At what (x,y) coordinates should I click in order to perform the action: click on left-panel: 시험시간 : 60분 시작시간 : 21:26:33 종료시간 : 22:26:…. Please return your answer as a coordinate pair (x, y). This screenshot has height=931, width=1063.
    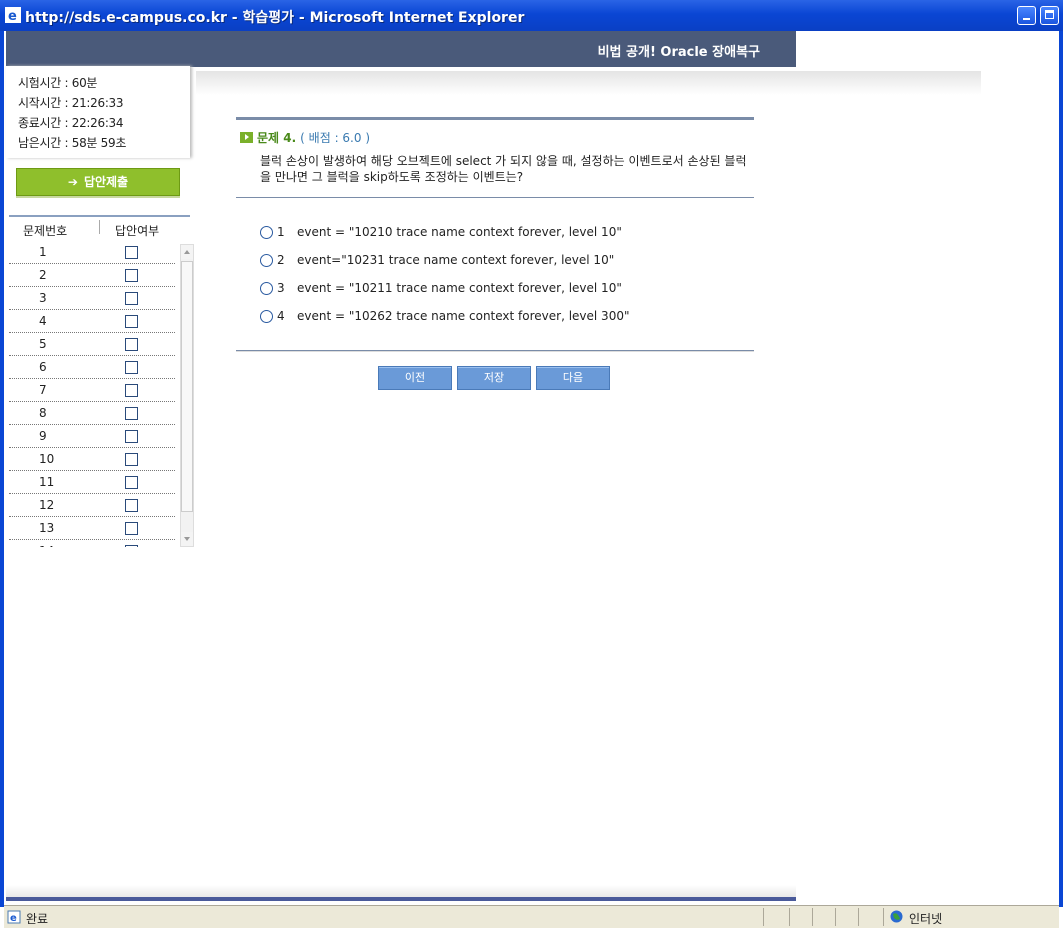
    Looking at the image, I should click on (100, 305).